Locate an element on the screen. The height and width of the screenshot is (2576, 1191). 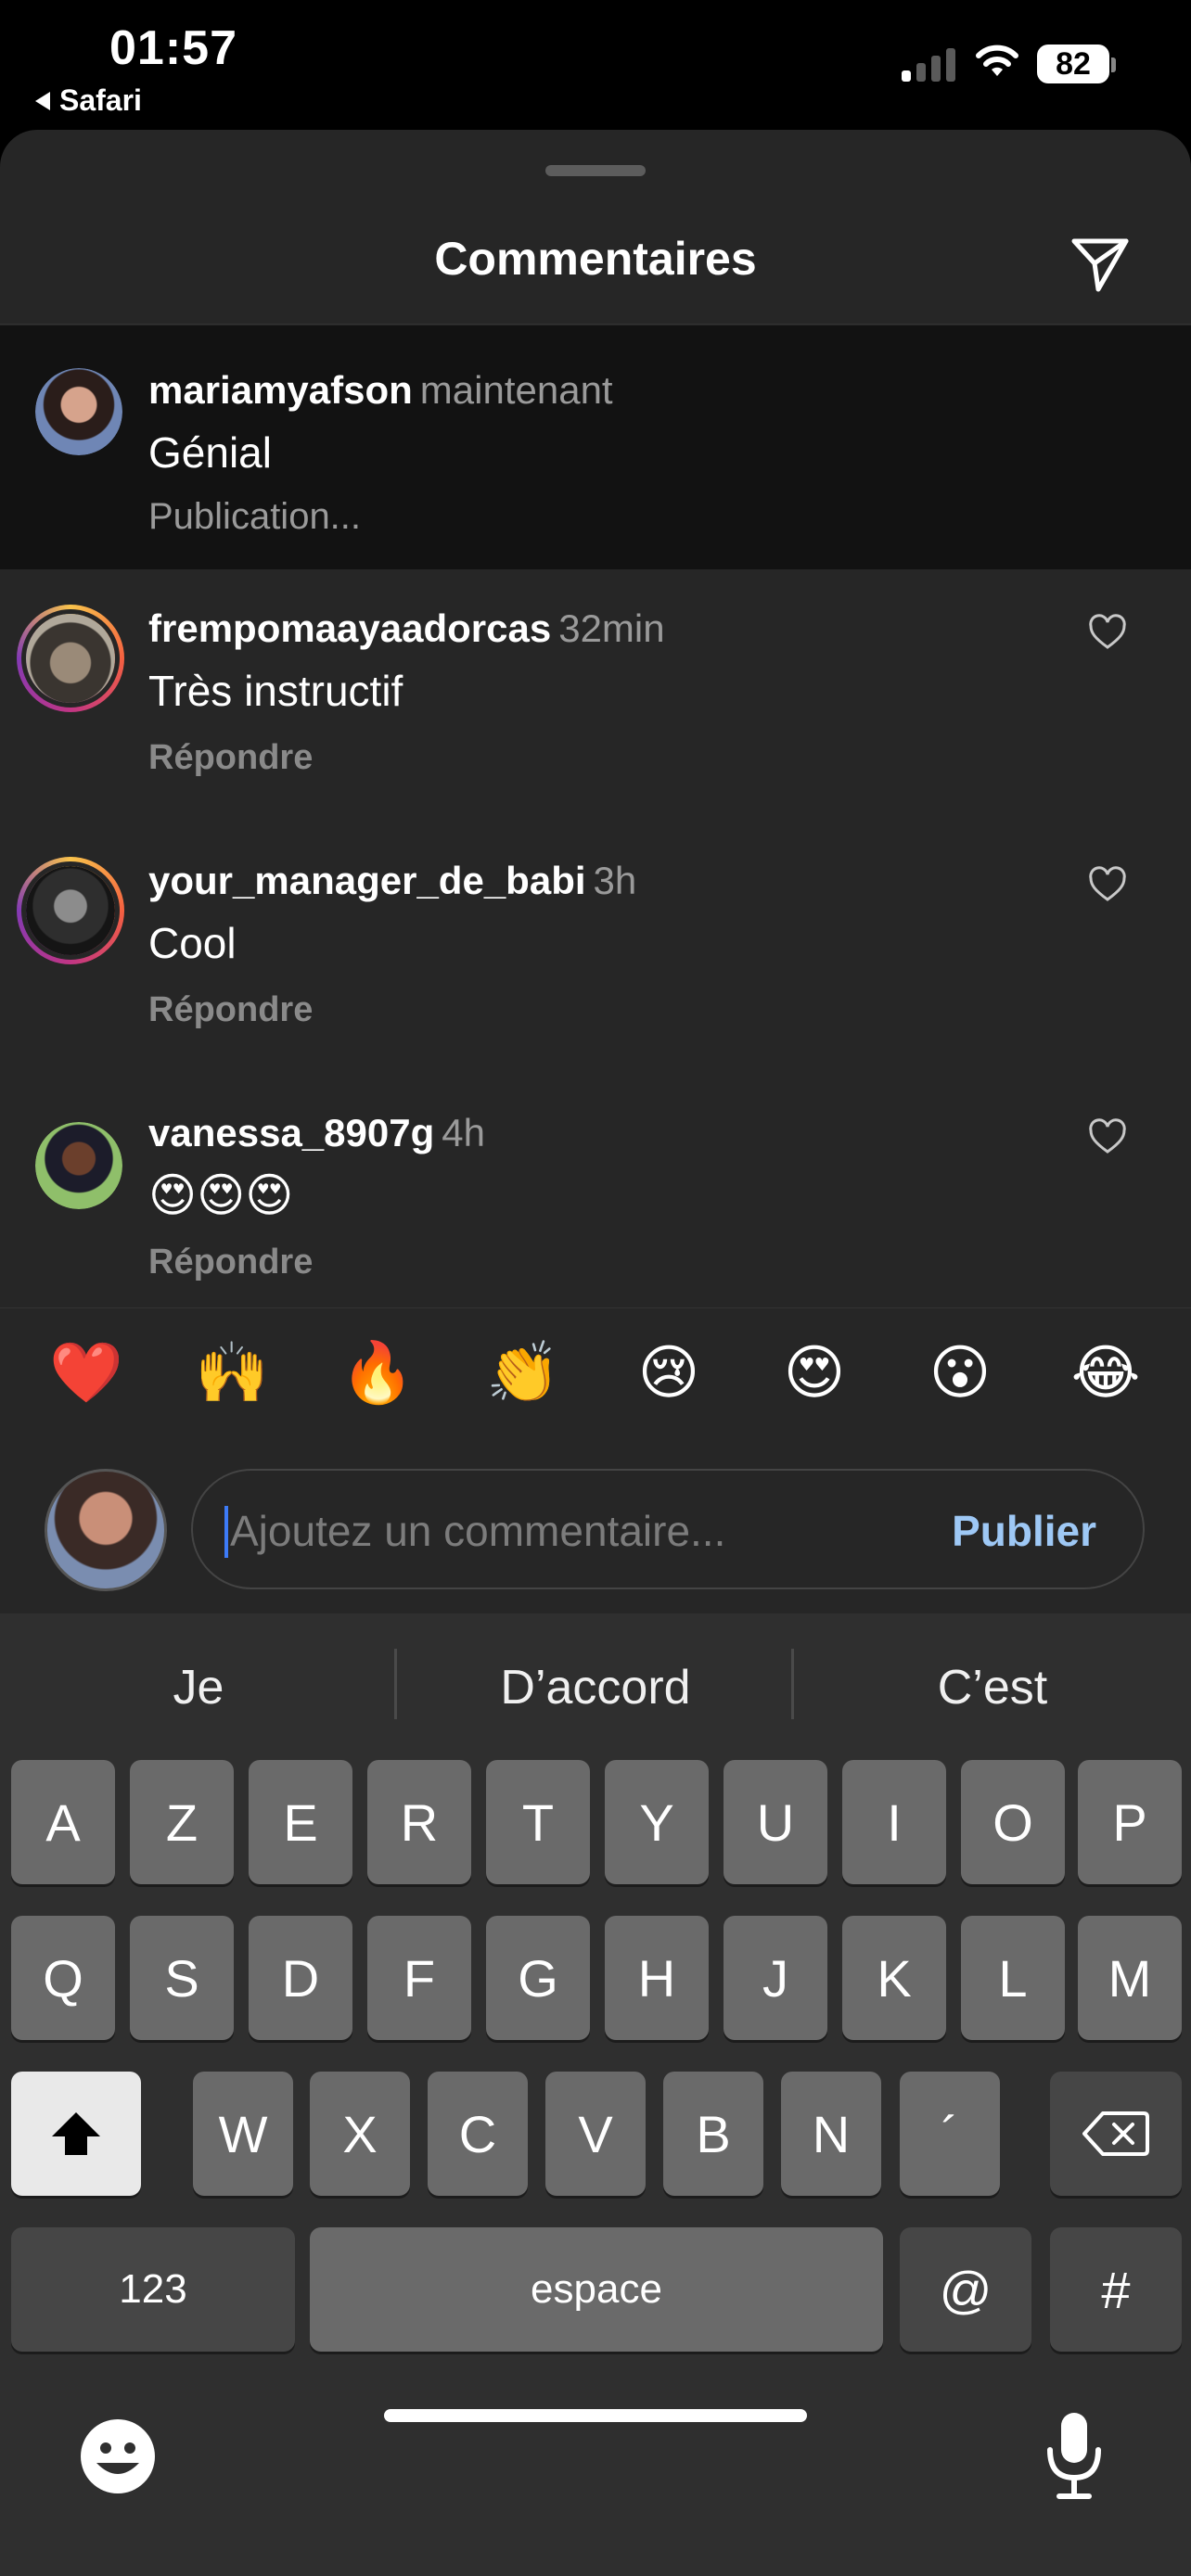
comment-text: 😍😍😍 is located at coordinates (221, 1195).